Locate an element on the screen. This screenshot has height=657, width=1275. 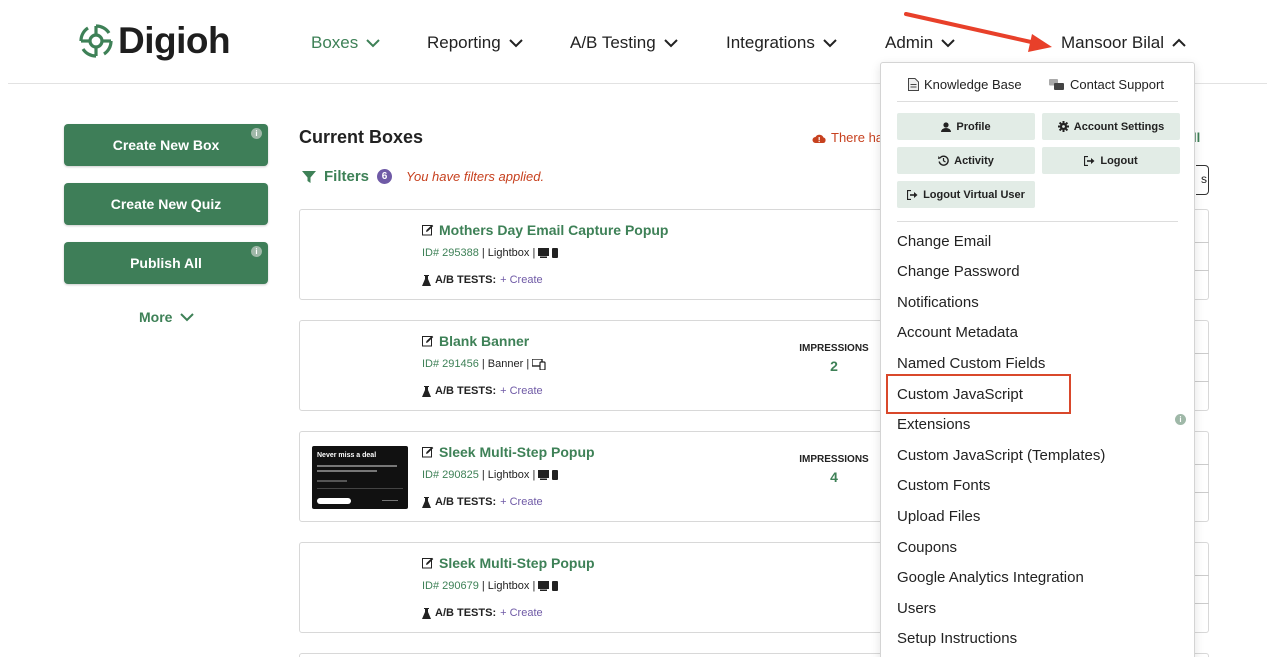
box-id: ID# 290825 is located at coordinates (450, 475).